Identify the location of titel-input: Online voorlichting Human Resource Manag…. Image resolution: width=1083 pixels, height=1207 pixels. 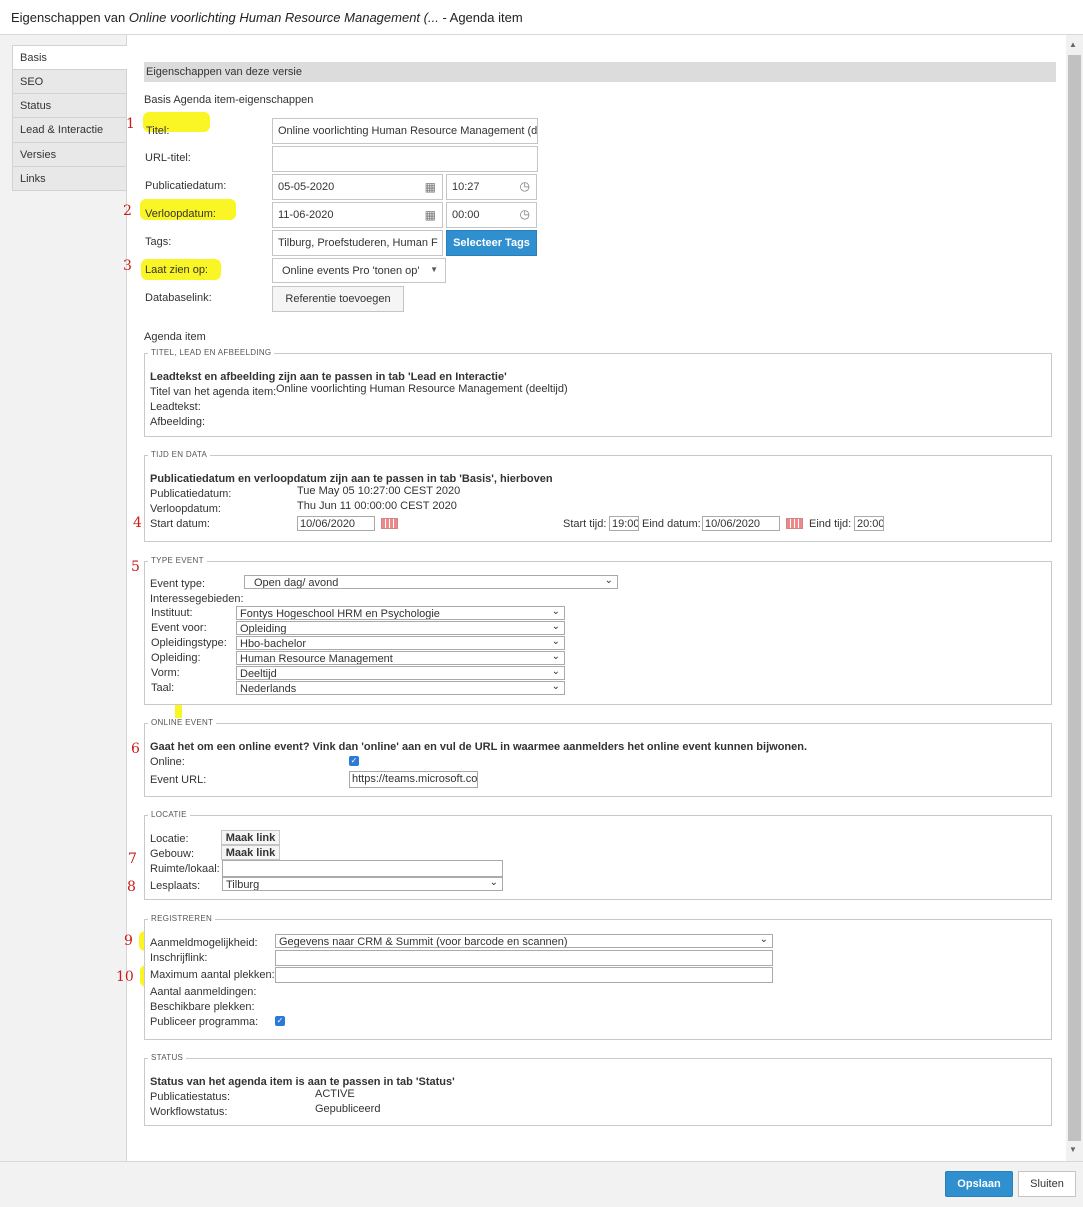
(405, 131).